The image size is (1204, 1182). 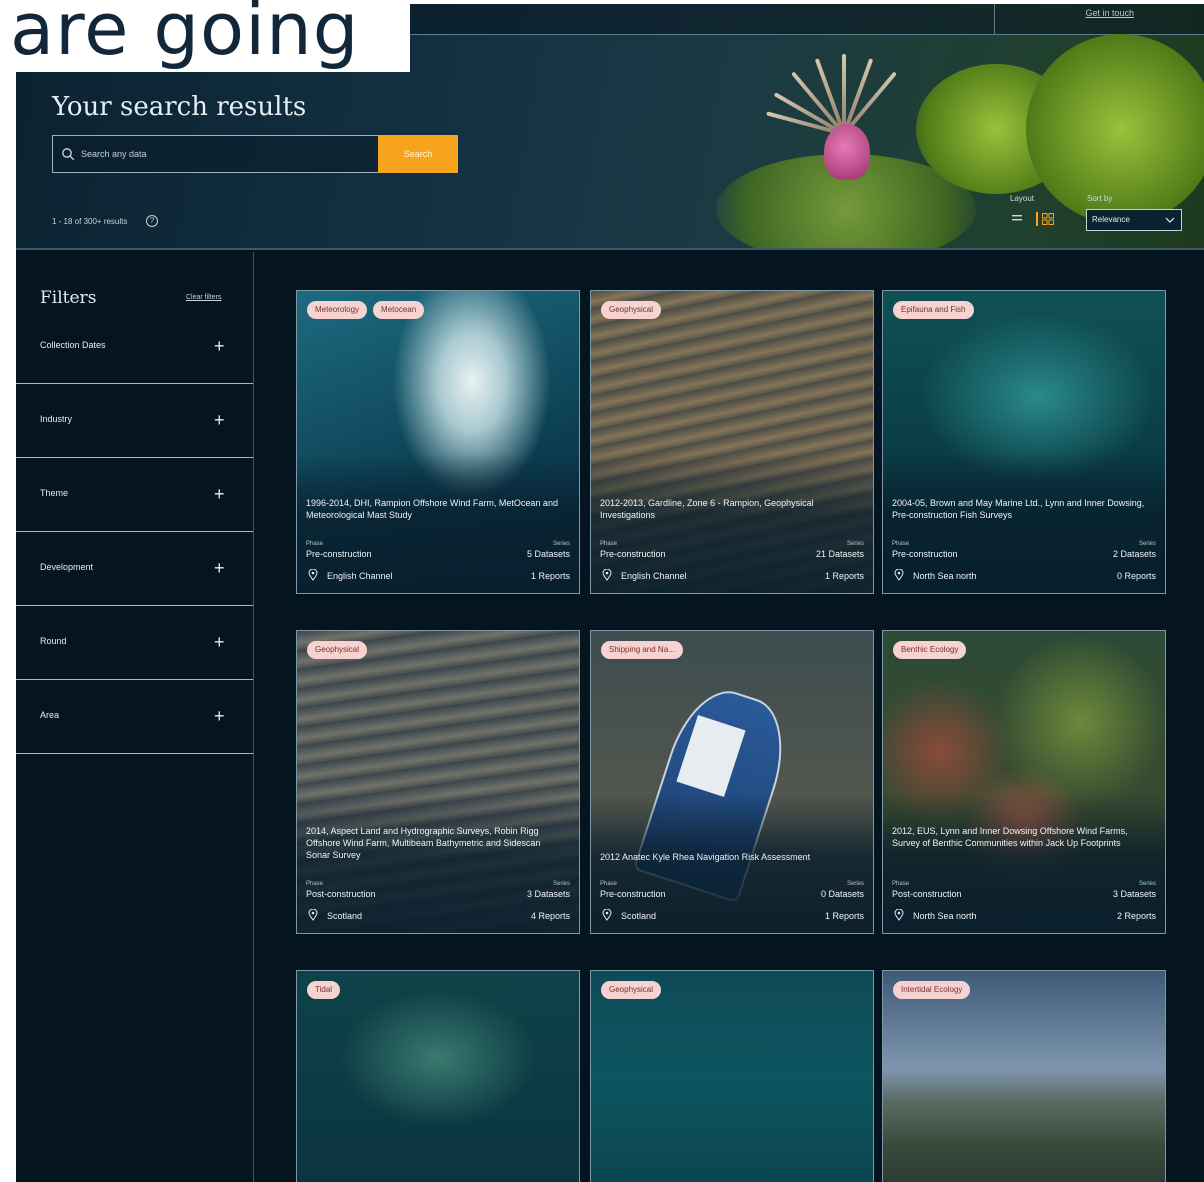 What do you see at coordinates (801, 119) in the screenshot?
I see `anemone-decoration` at bounding box center [801, 119].